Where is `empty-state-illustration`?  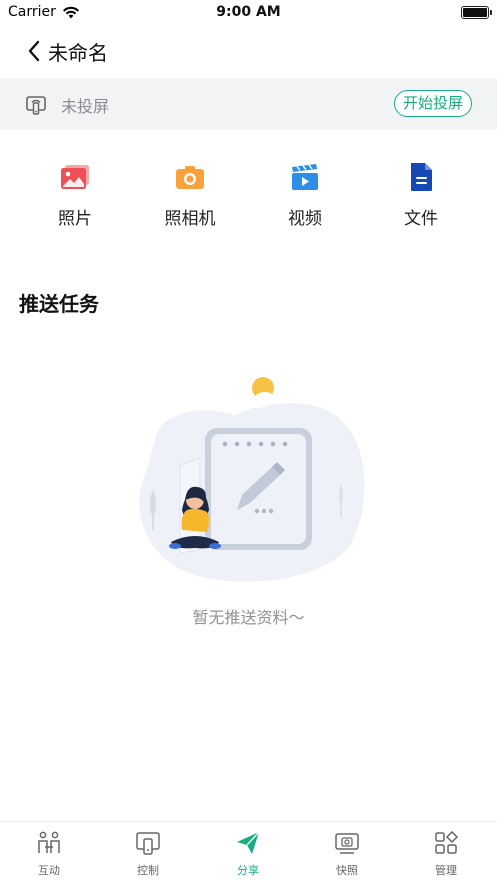
empty-state-illustration is located at coordinates (252, 479).